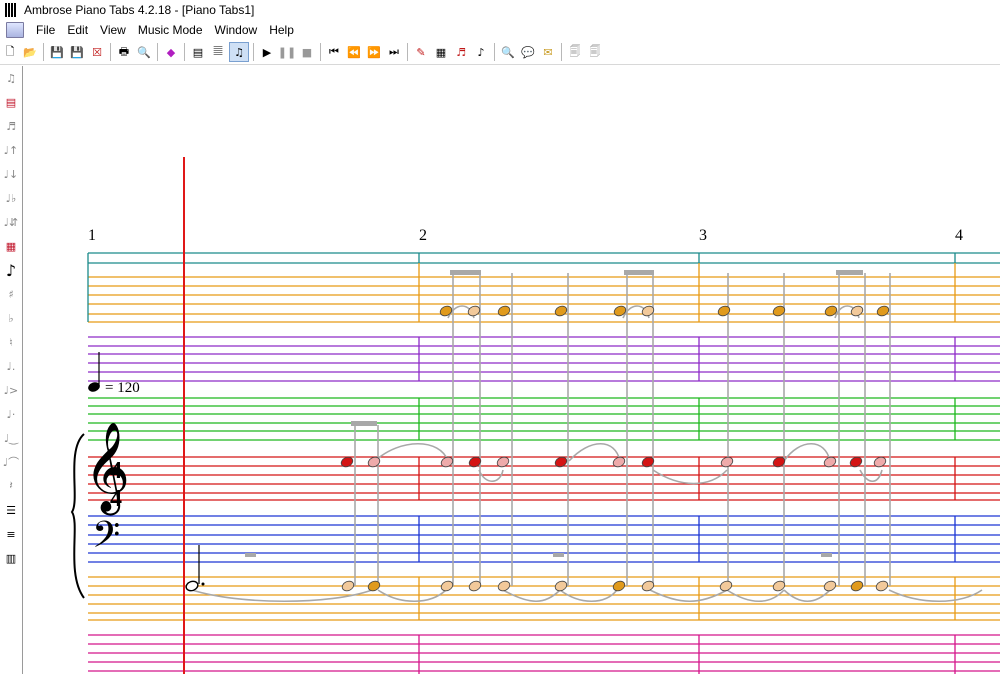 This screenshot has height=674, width=1000. What do you see at coordinates (236, 30) in the screenshot?
I see `menu-window: Window` at bounding box center [236, 30].